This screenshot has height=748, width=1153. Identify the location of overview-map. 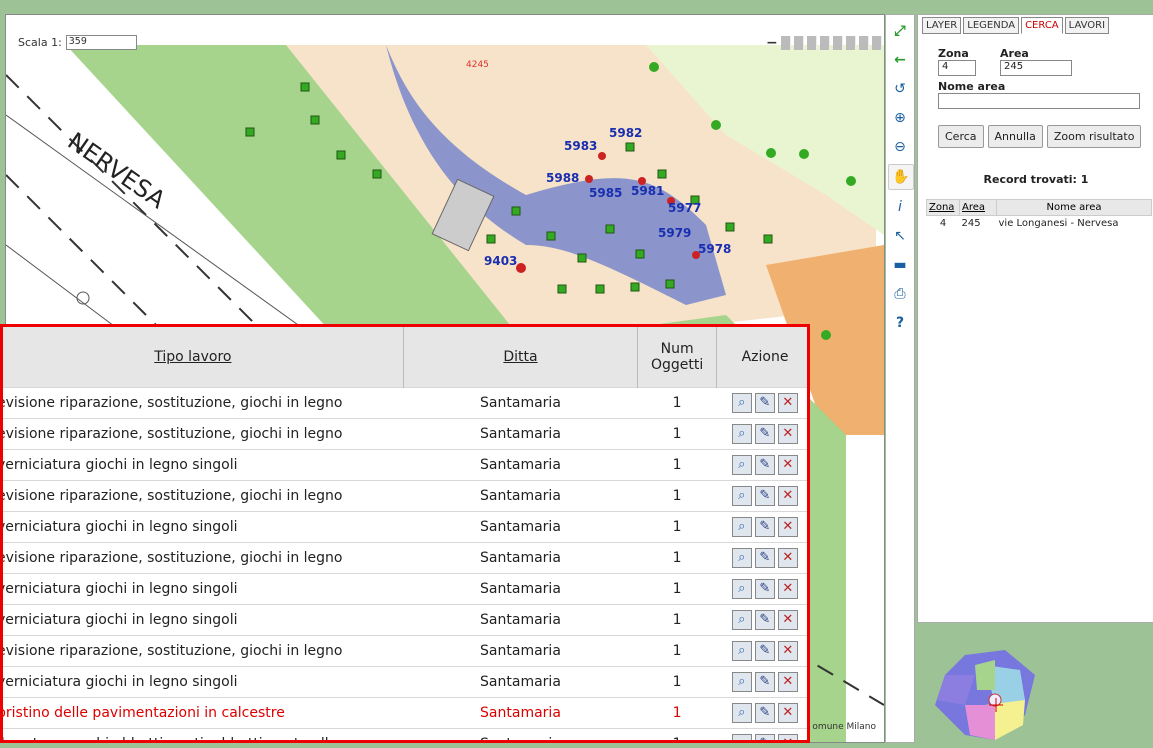
(985, 695).